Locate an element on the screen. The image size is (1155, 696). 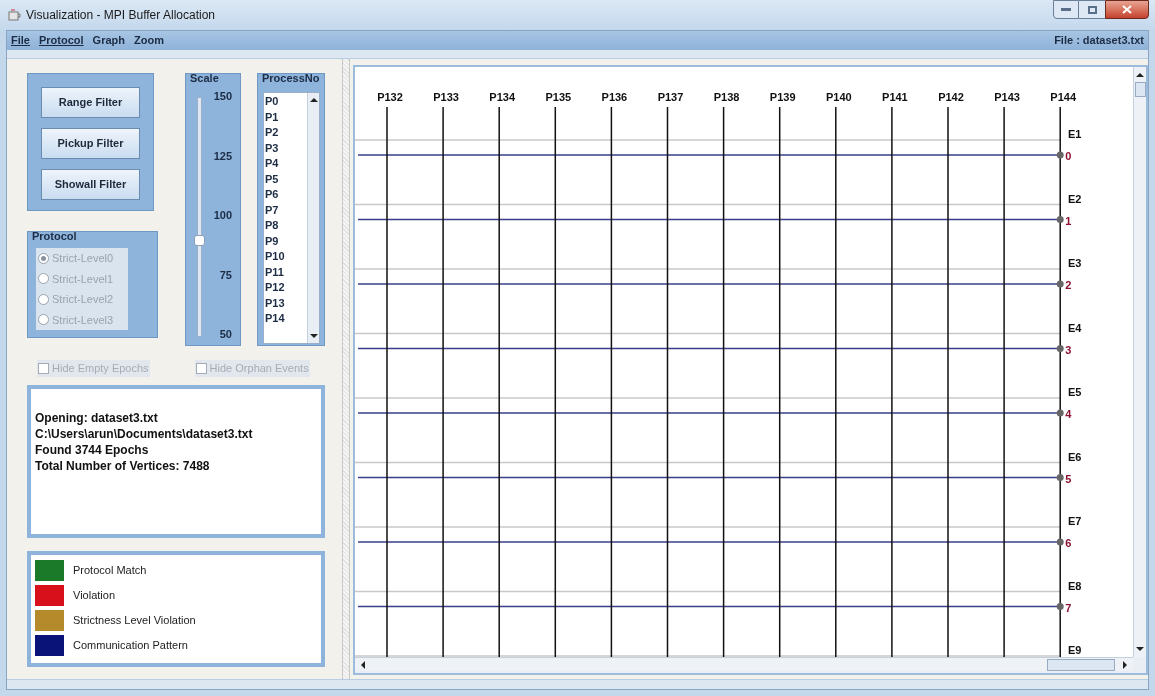
epoch-label: E8 is located at coordinates (1075, 586).